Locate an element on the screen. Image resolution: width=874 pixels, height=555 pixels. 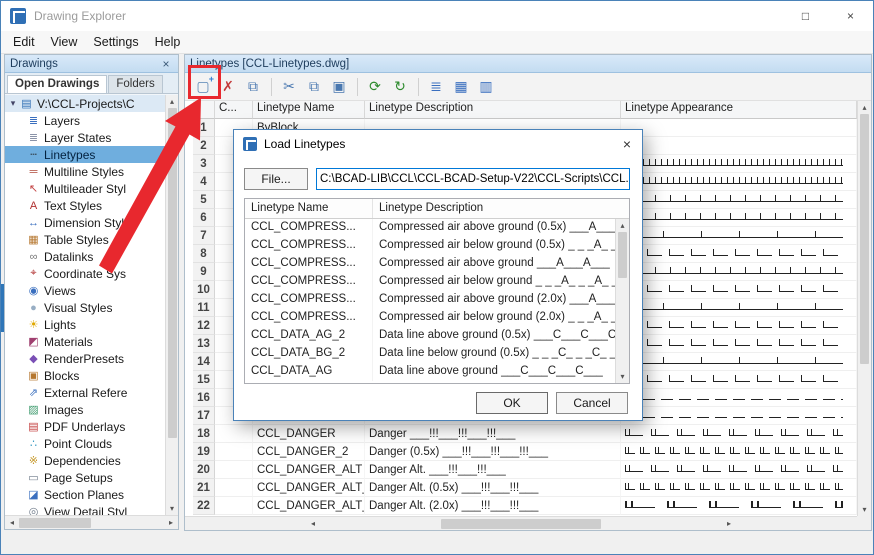
row-number: 19 is located at coordinates (204, 452).